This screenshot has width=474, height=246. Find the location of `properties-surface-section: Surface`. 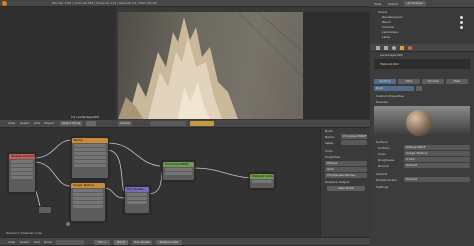

properties-surface-section: Surface is located at coordinates (406, 142).